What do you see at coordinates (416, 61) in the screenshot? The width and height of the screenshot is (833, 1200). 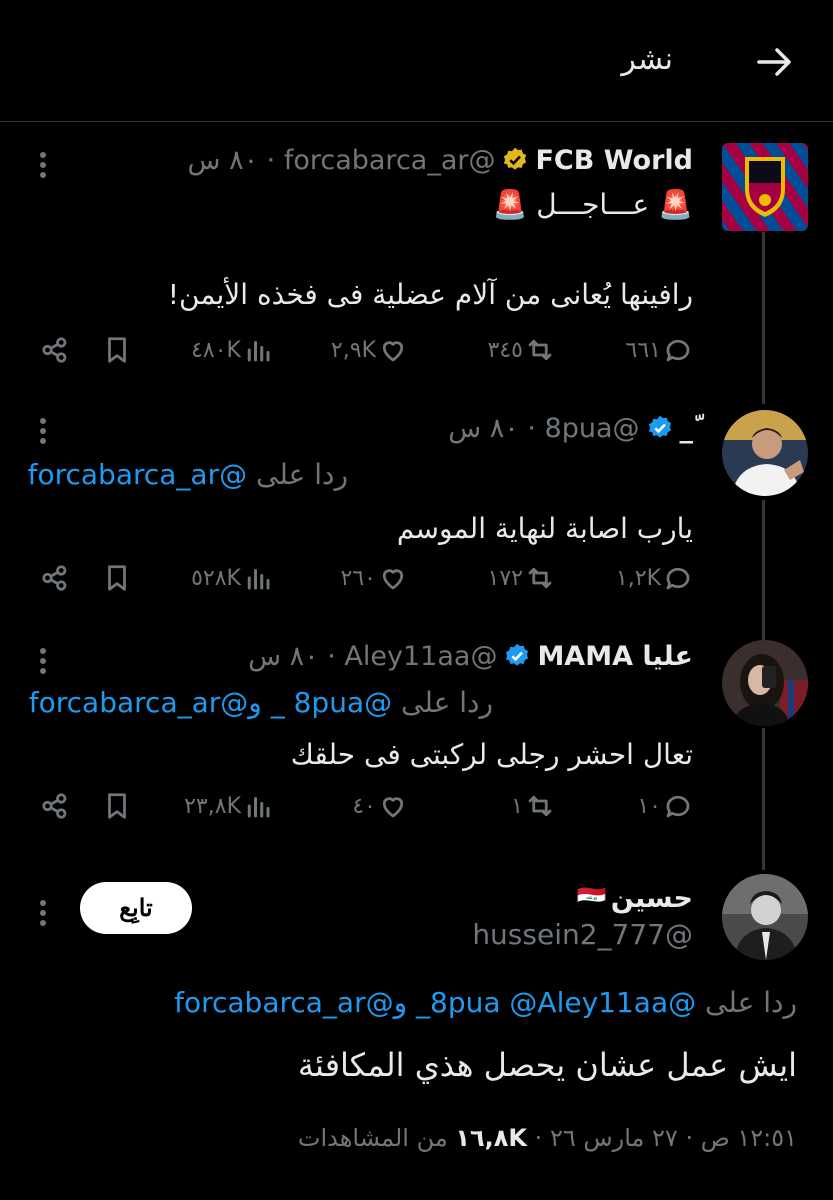 I see `top-bar: نشر` at bounding box center [416, 61].